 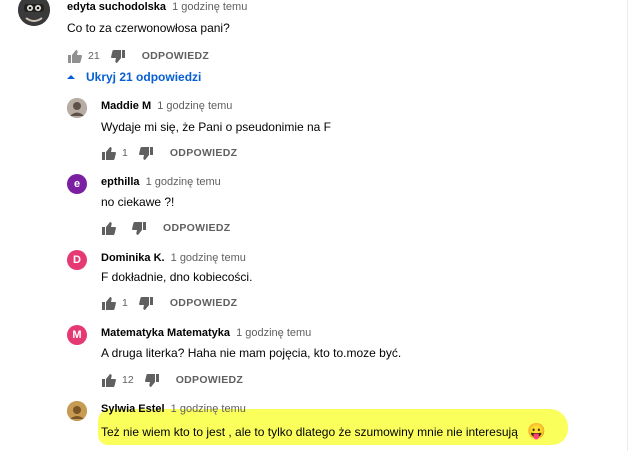 I want to click on comment-text: Co to za czerwonowłosa pani?, so click(x=148, y=28).